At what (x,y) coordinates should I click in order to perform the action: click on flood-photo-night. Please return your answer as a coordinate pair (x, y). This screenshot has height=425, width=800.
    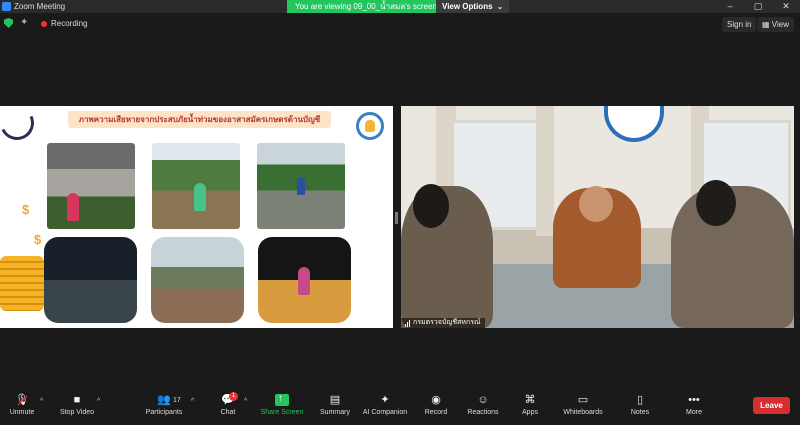
    Looking at the image, I should click on (304, 280).